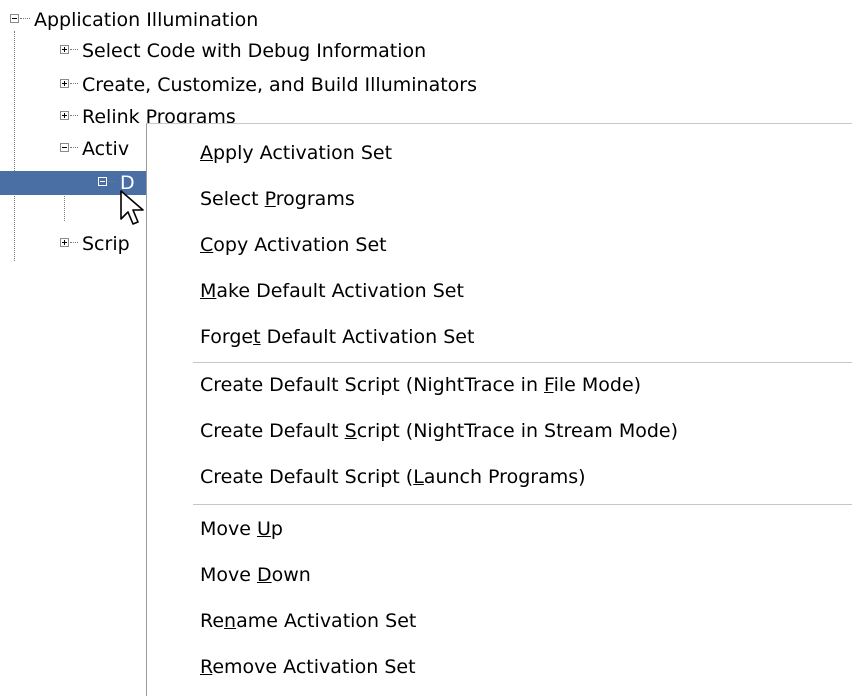 This screenshot has height=696, width=852. What do you see at coordinates (499, 245) in the screenshot?
I see `copy-activation-set-item: Copy Activation Set` at bounding box center [499, 245].